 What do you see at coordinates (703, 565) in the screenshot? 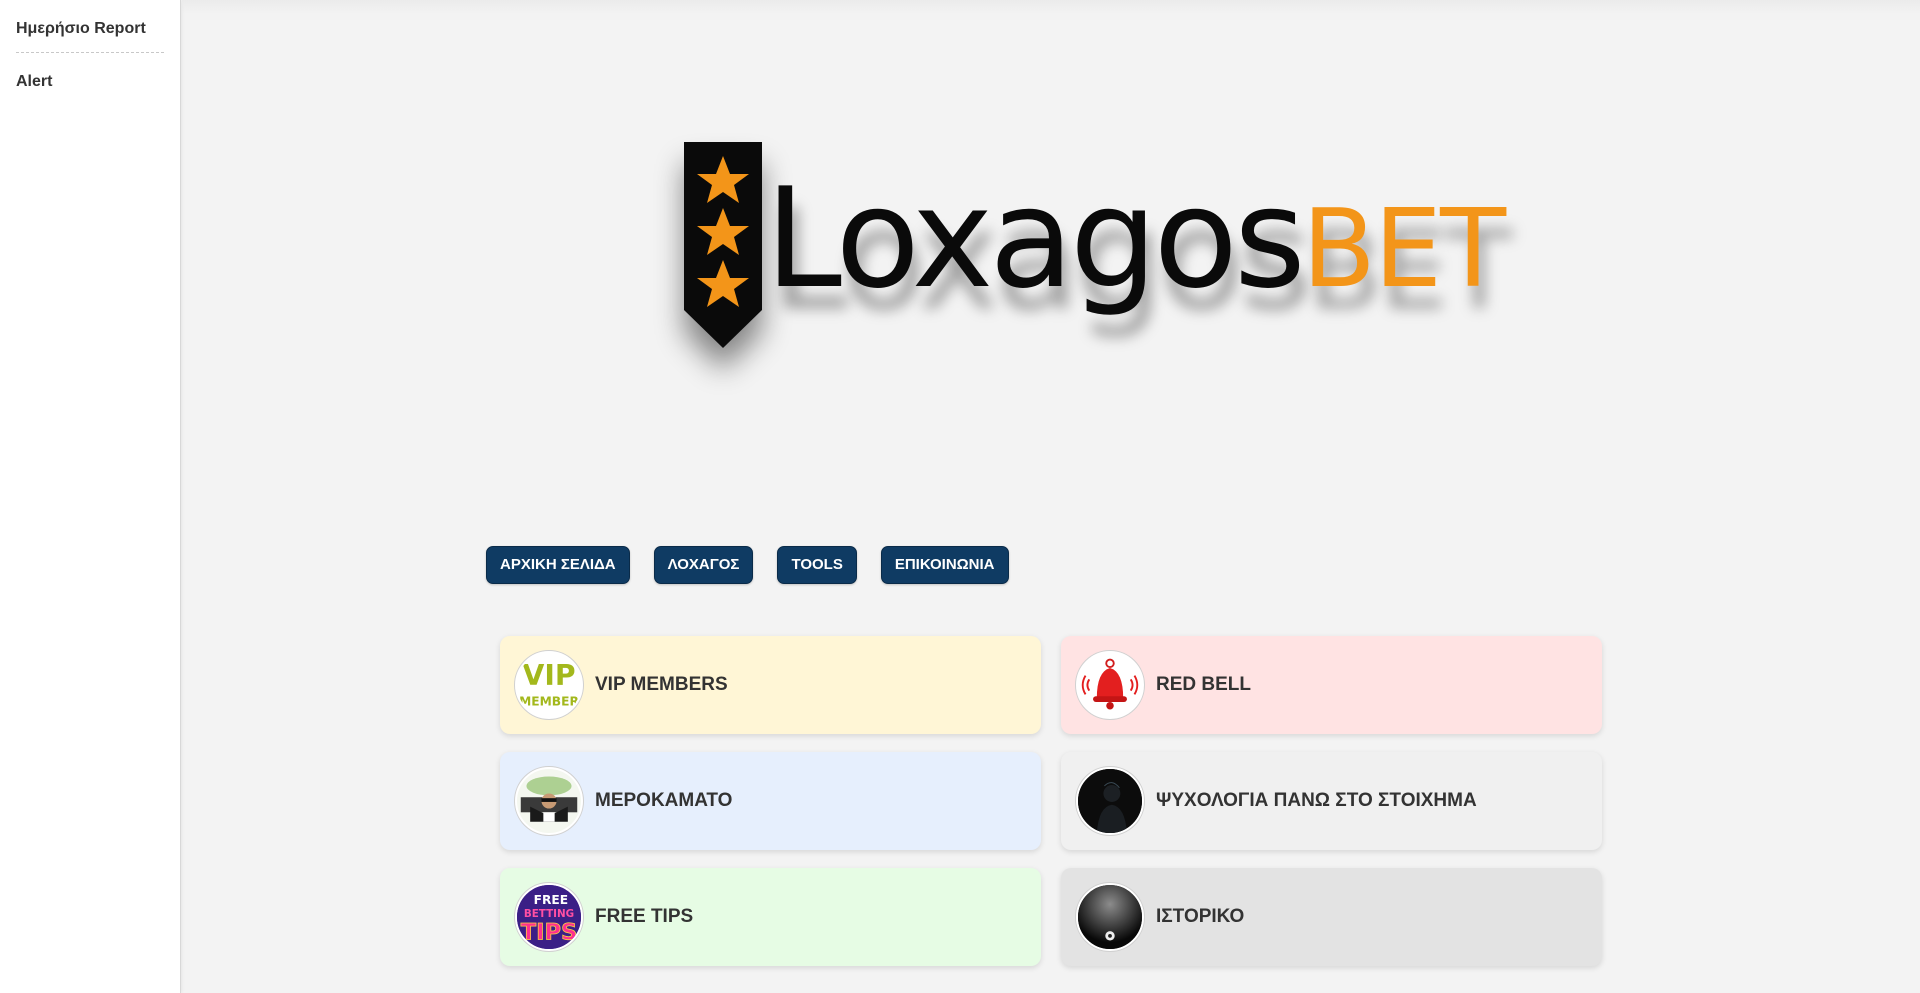
I see `nav-loxagos-button: ΛΟΧΑΓΟΣ` at bounding box center [703, 565].